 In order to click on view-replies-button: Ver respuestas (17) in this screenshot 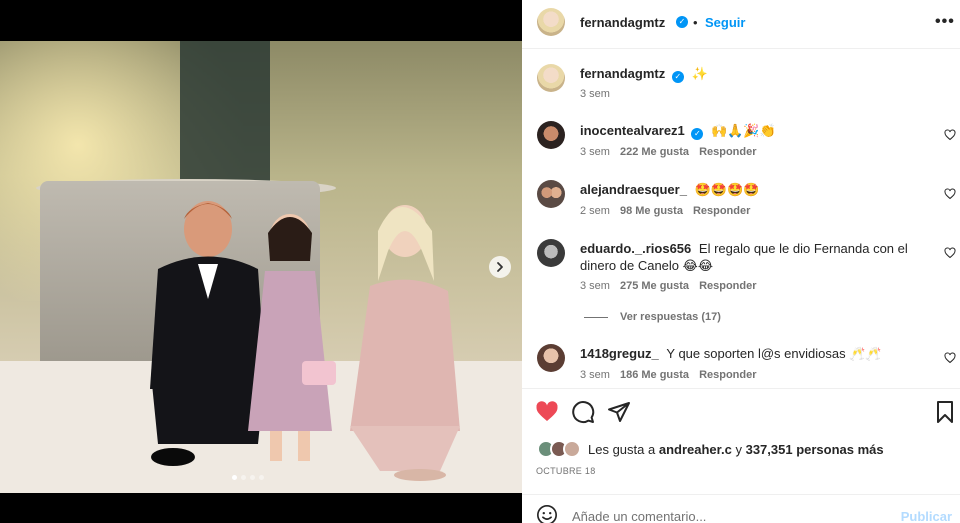, I will do `click(652, 317)`.